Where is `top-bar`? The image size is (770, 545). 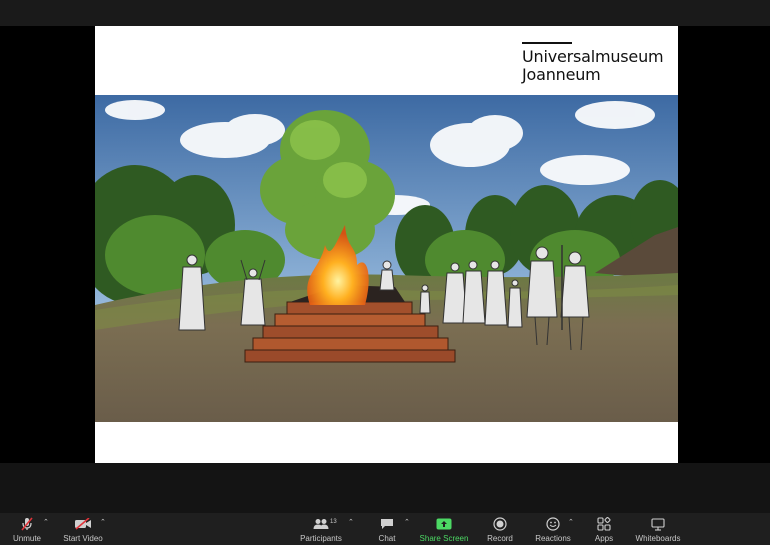
top-bar is located at coordinates (385, 13).